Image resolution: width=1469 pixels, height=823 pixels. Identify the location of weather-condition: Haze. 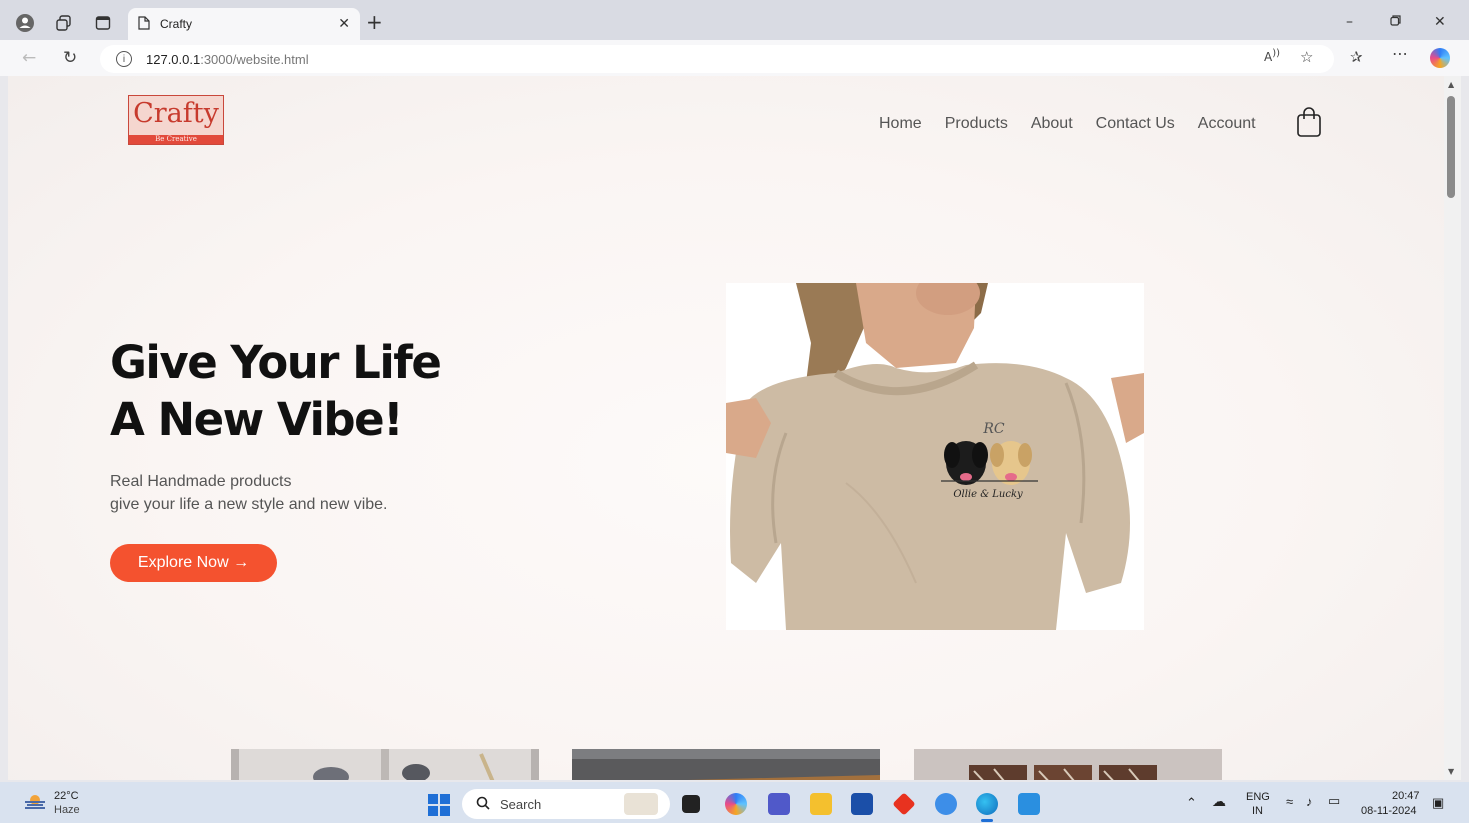
(67, 810).